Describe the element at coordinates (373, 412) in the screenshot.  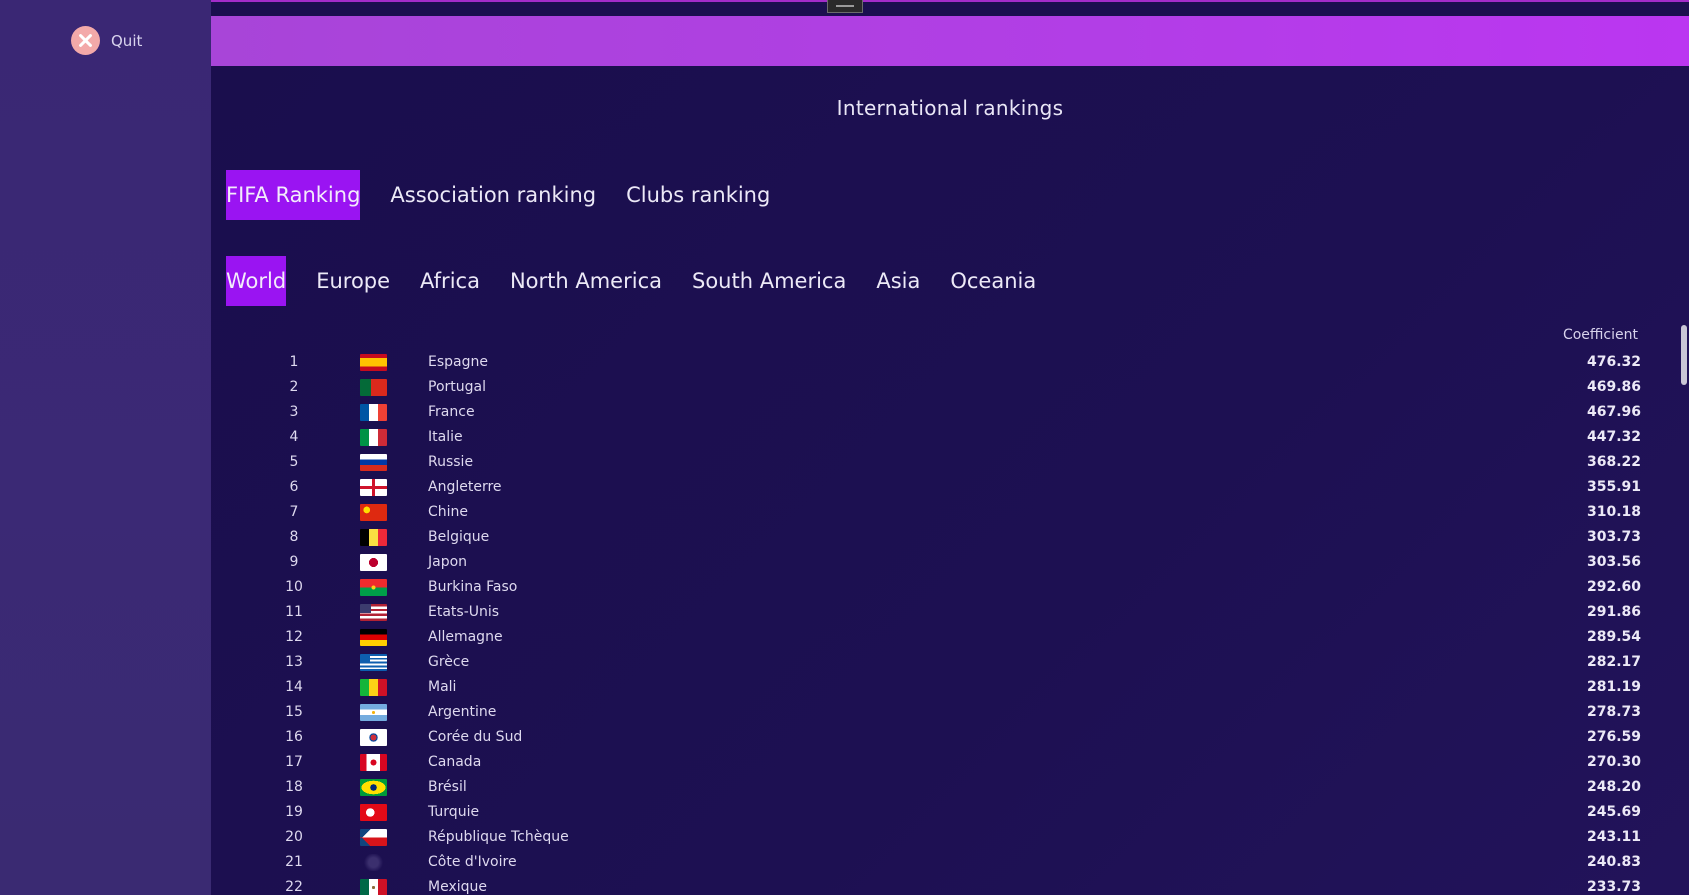
I see `flag-france-icon` at that location.